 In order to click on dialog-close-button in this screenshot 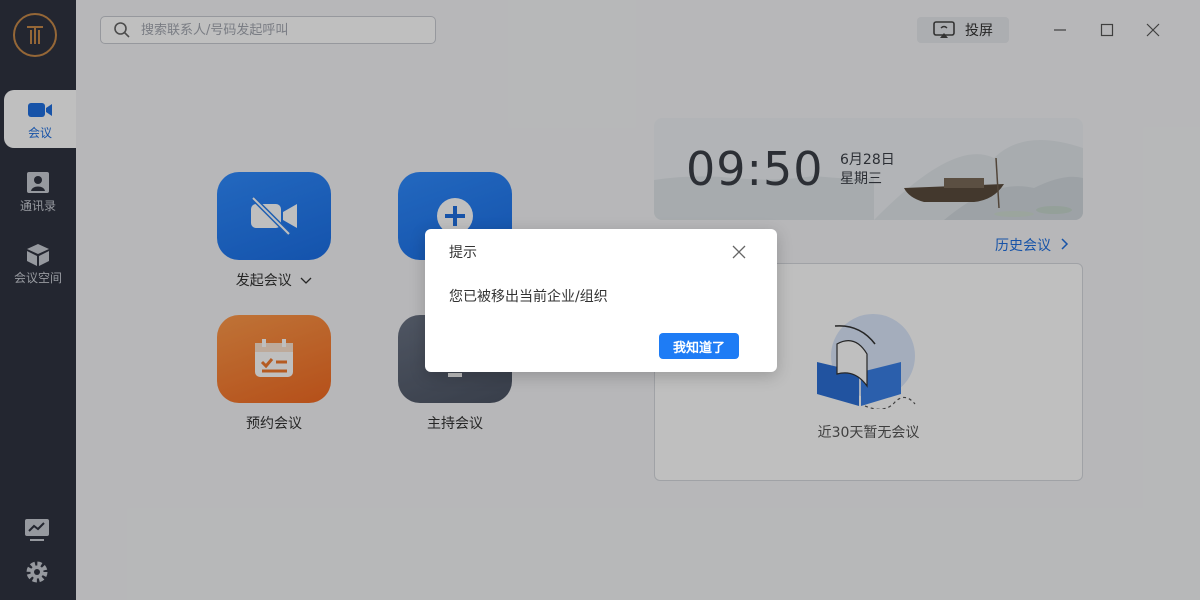, I will do `click(739, 252)`.